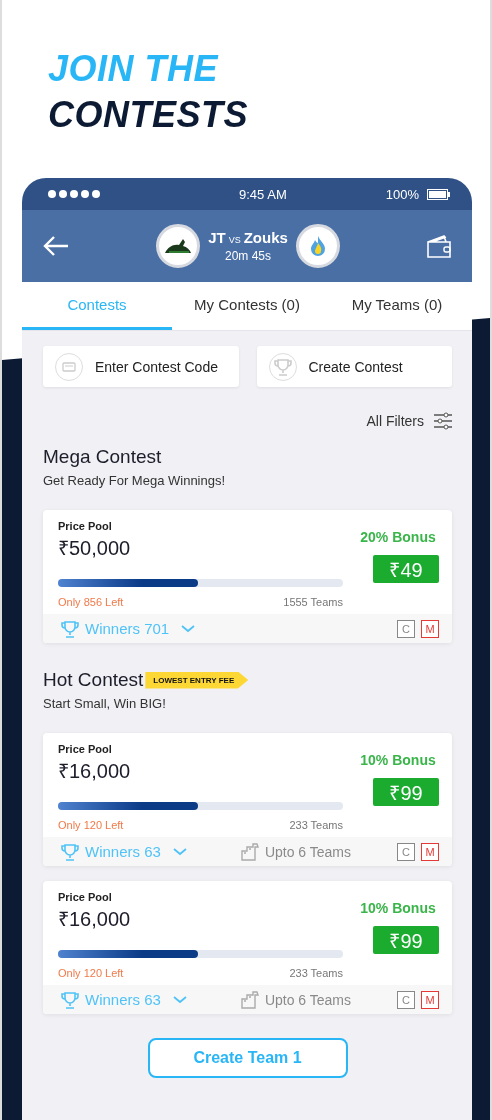 Image resolution: width=492 pixels, height=1120 pixels. Describe the element at coordinates (105, 703) in the screenshot. I see `section-subtitle: Start Small, Win BIG!` at that location.